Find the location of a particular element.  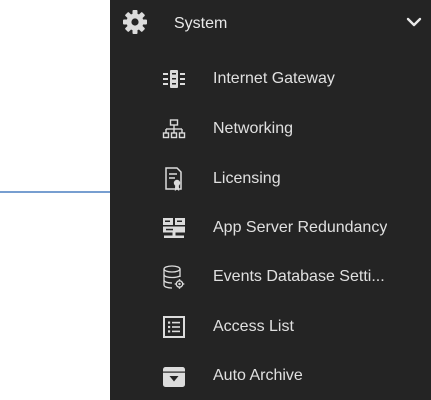

chevron-down-icon is located at coordinates (414, 22).